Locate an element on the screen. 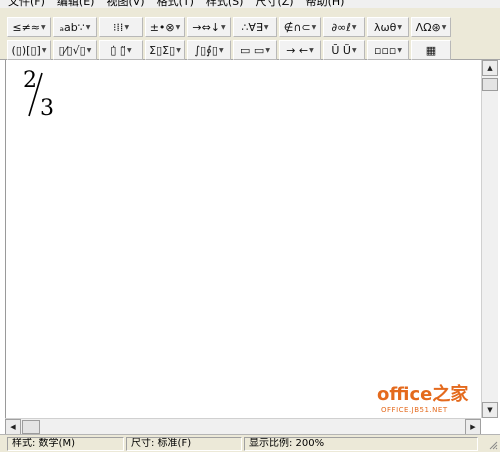 The image size is (500, 455). misc-symbols-button: ∂∞ℓ ▼ is located at coordinates (344, 27).